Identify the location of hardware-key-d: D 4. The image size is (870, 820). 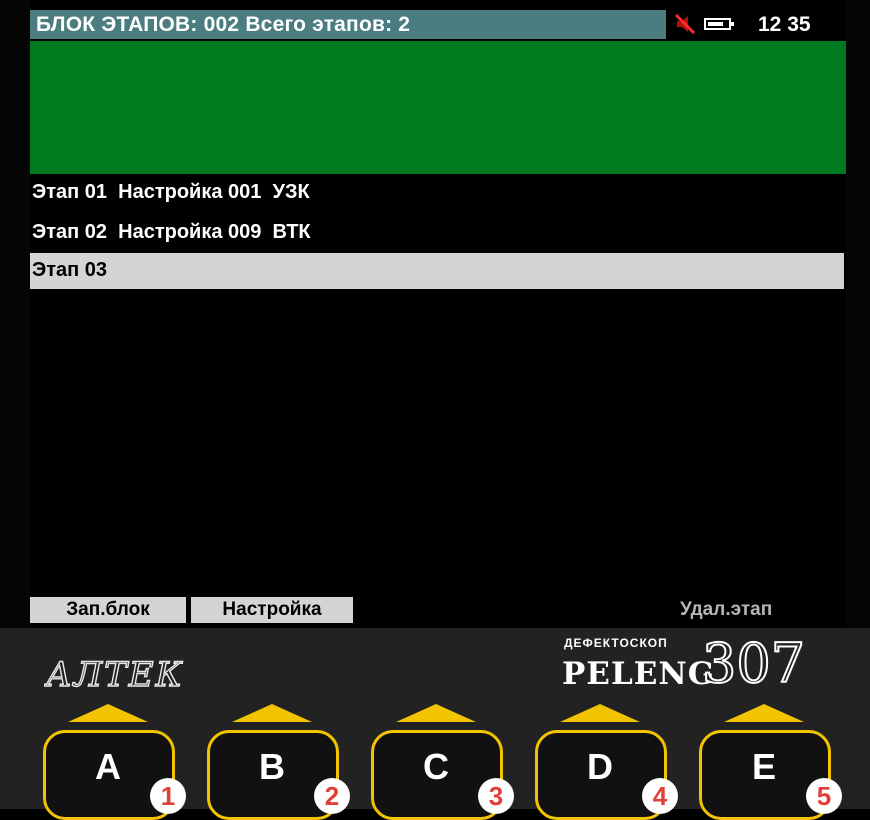
(604, 759).